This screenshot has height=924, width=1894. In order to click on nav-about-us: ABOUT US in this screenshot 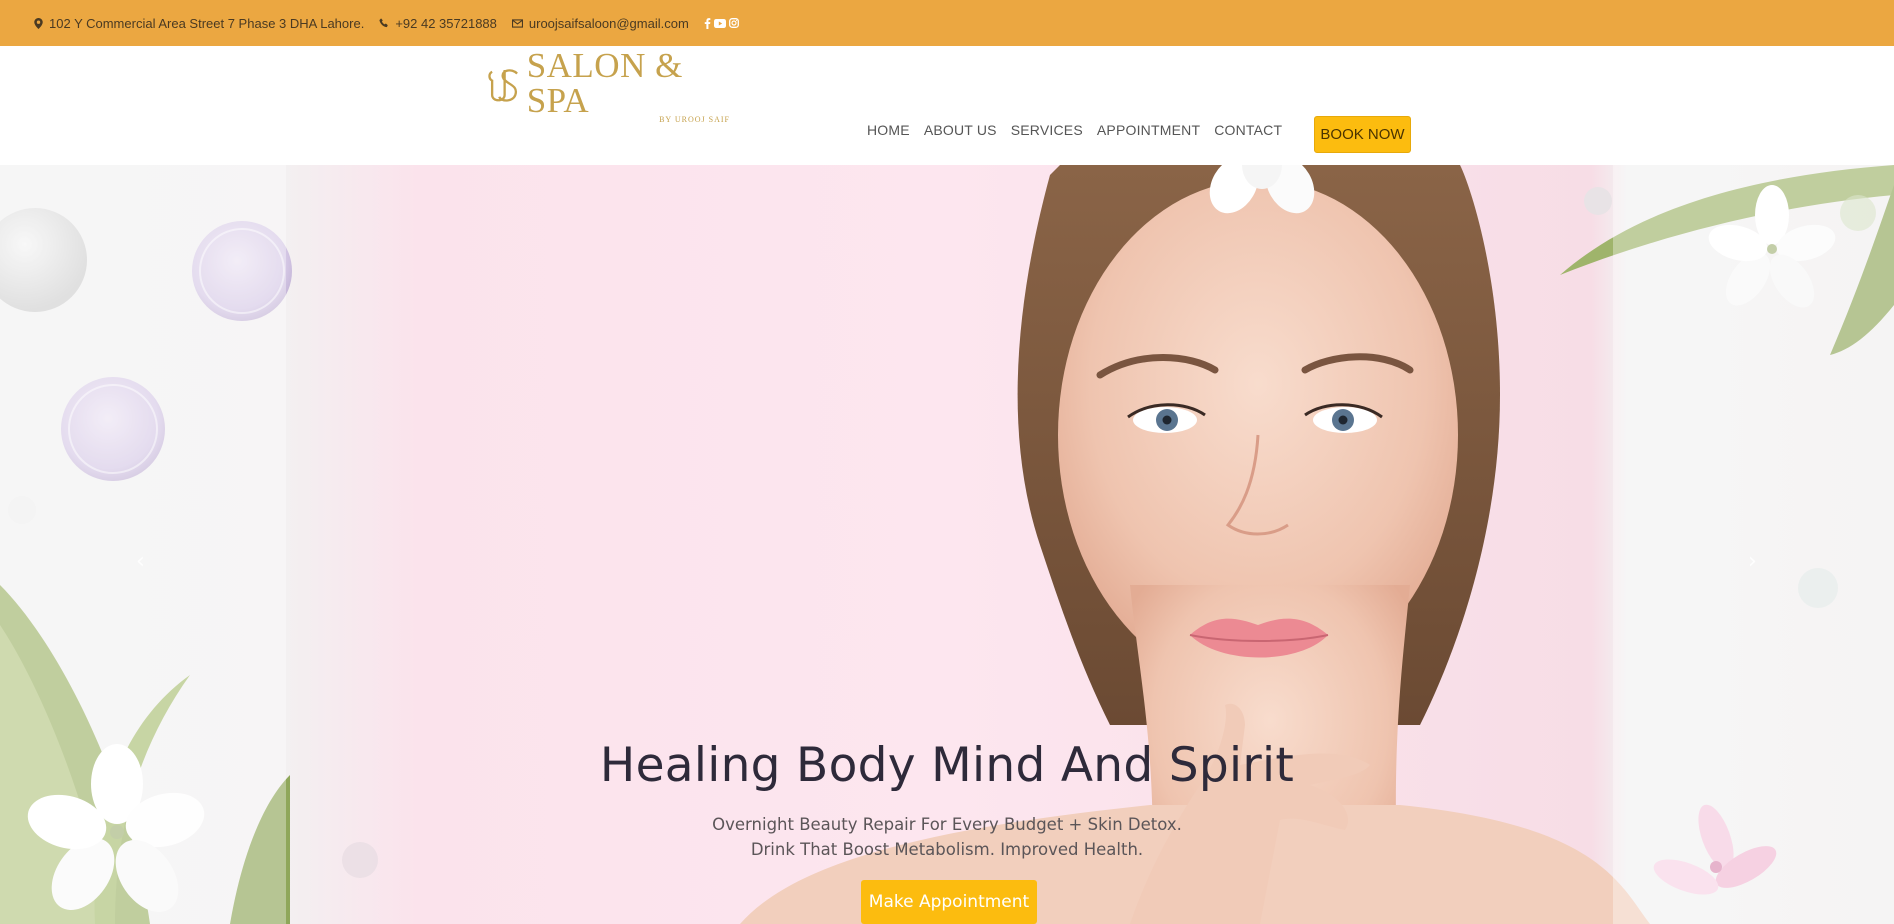, I will do `click(960, 130)`.